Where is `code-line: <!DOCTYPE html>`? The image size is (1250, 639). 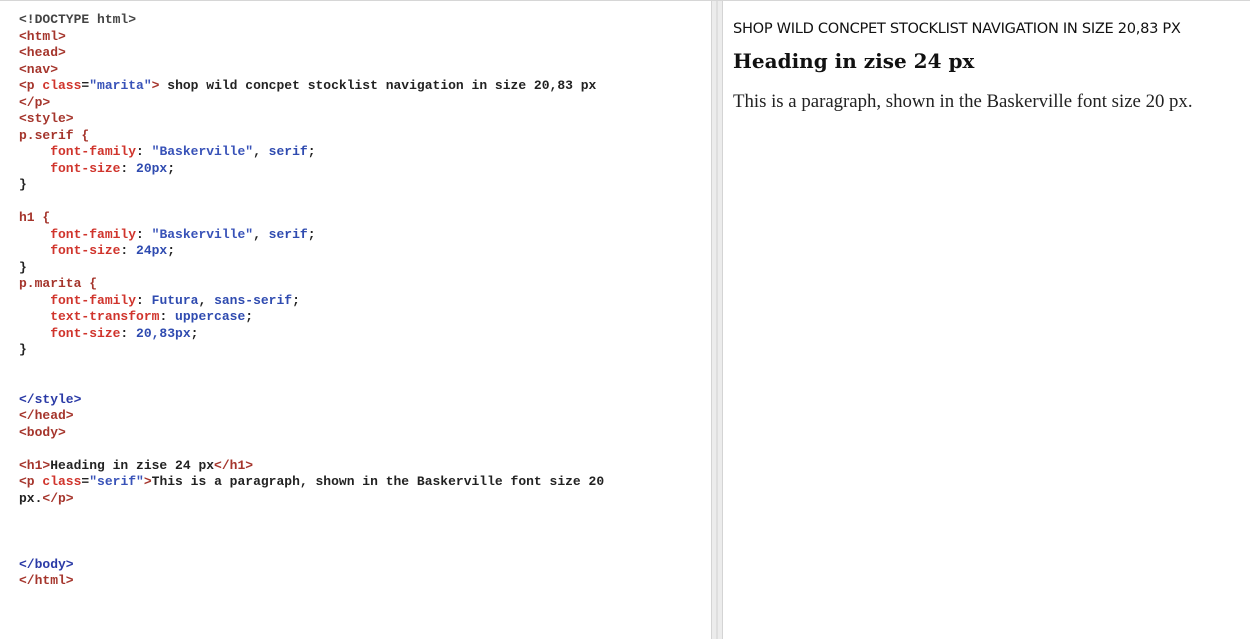
code-line: <!DOCTYPE html> is located at coordinates (365, 20).